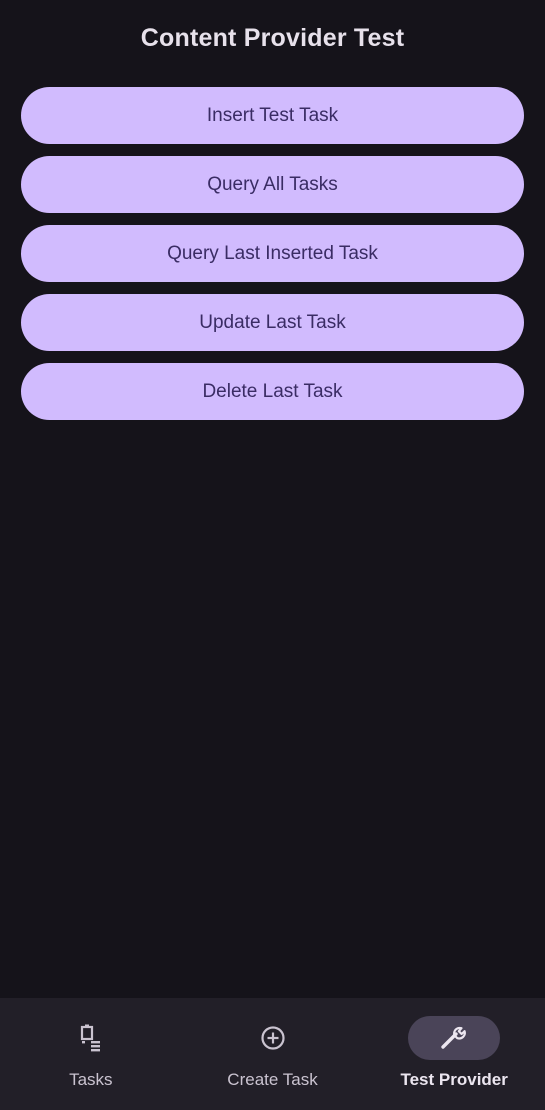 The height and width of the screenshot is (1110, 545). I want to click on nav-label-tasks: Tasks, so click(91, 1079).